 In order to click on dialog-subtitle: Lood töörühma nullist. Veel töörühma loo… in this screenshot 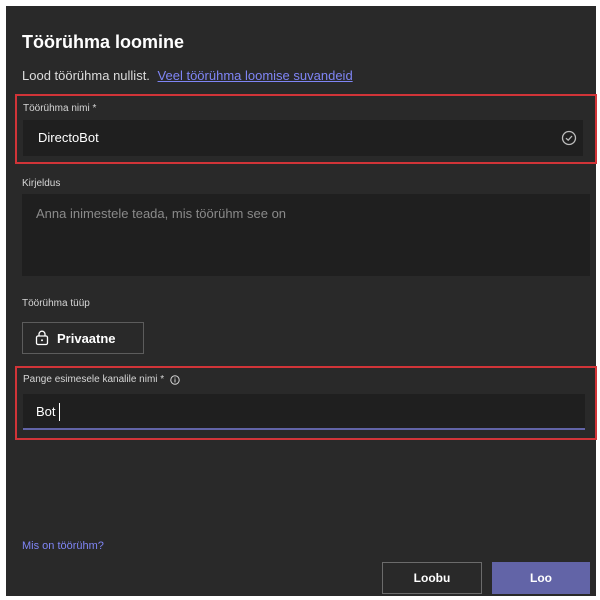, I will do `click(187, 75)`.